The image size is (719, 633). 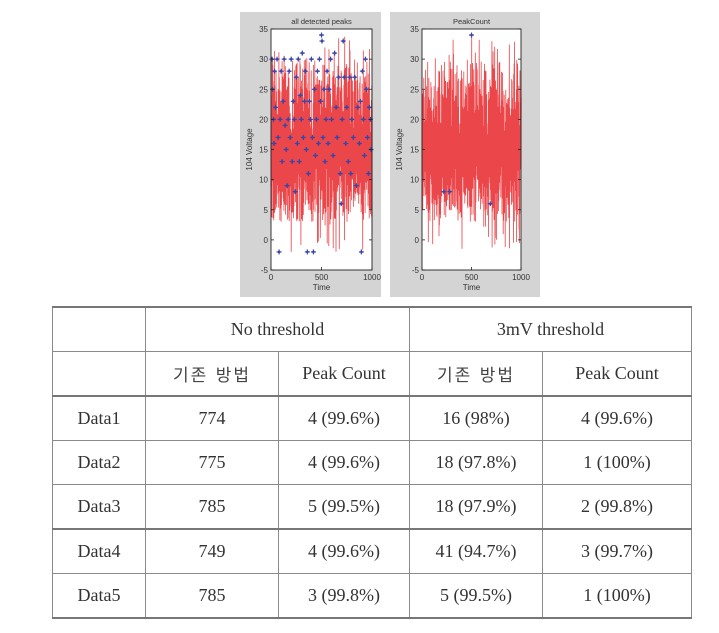 I want to click on chart-title: all detected peaks, so click(x=321, y=21).